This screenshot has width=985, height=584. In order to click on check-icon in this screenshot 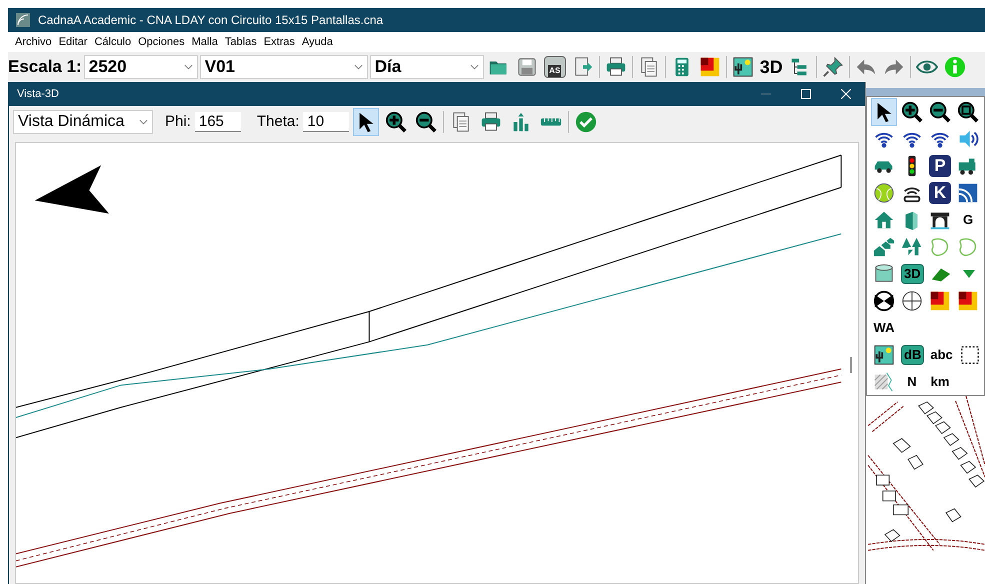, I will do `click(586, 122)`.